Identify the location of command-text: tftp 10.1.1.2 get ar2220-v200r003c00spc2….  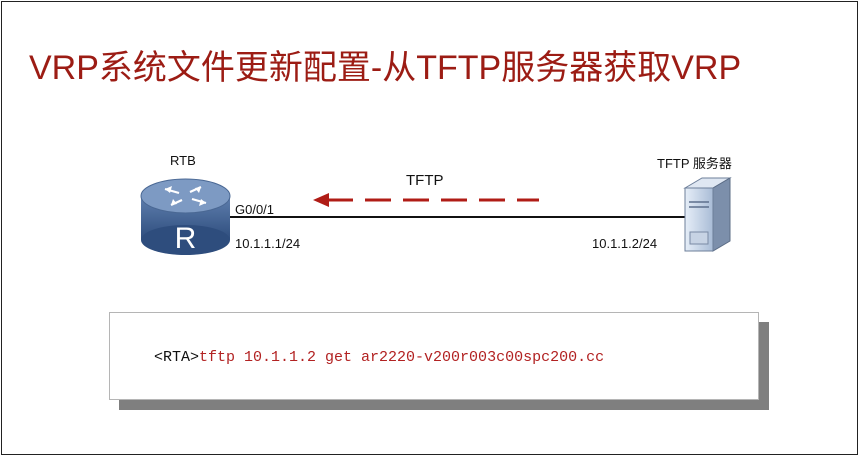
(402, 357).